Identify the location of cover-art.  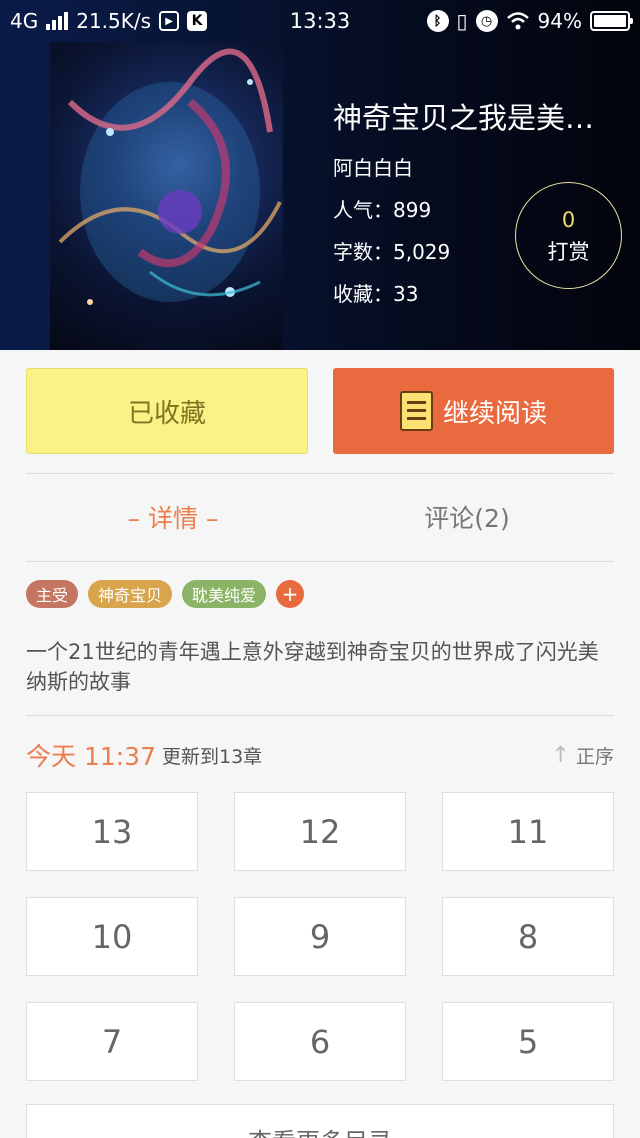
(170, 176).